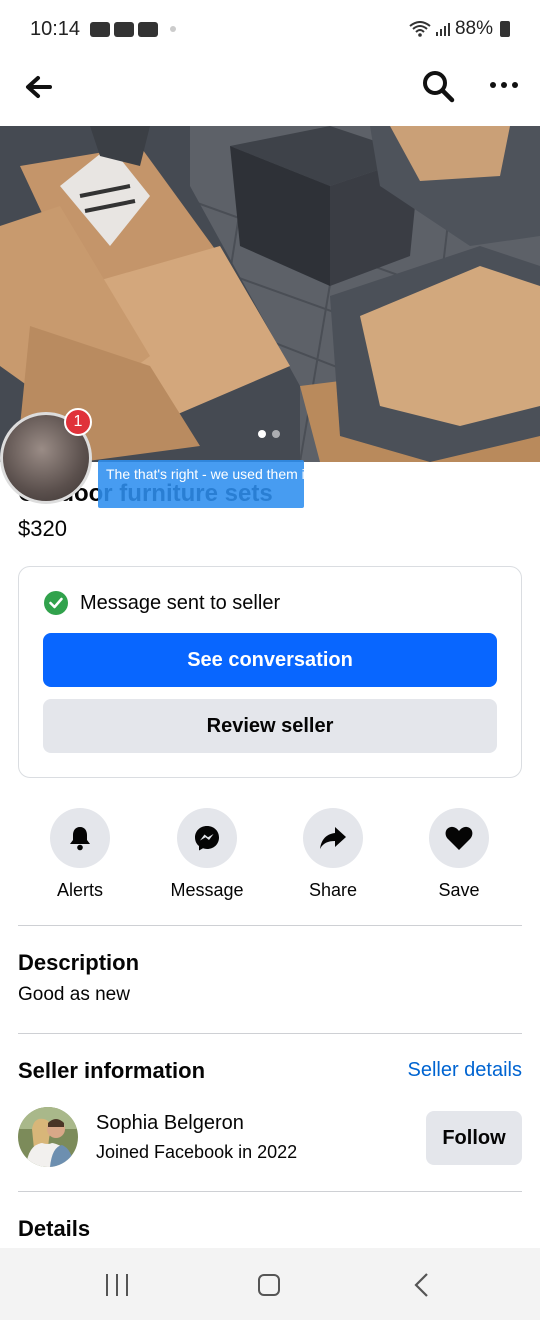 Image resolution: width=540 pixels, height=1320 pixels. I want to click on bell-icon, so click(80, 838).